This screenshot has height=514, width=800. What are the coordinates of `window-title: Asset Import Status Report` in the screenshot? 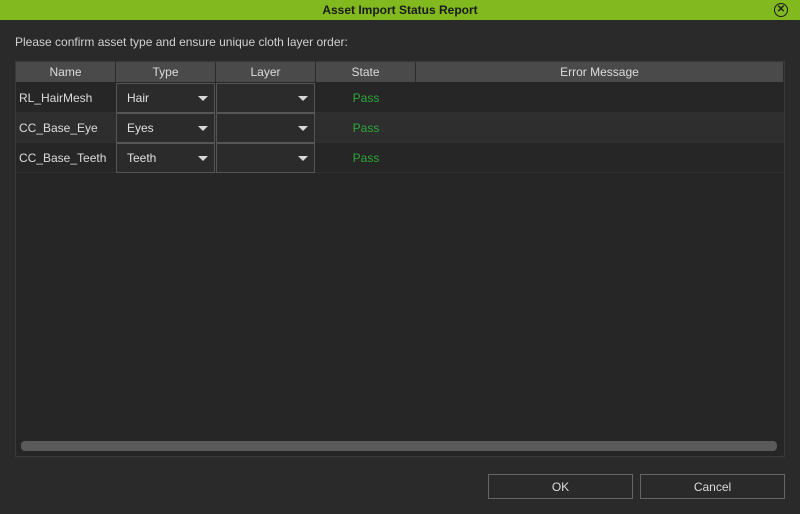 It's located at (400, 10).